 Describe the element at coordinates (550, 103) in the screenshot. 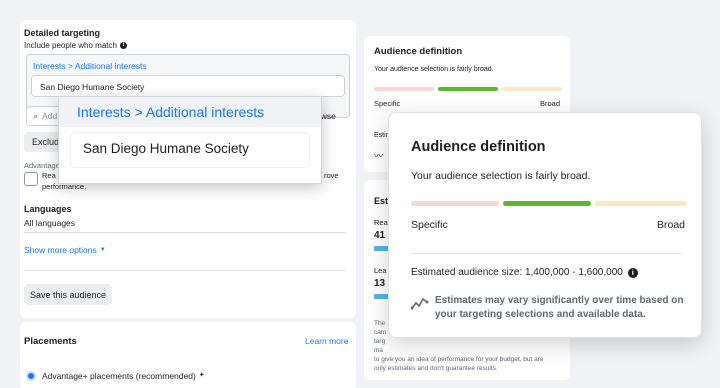

I see `meter-broad-label: Broad` at that location.